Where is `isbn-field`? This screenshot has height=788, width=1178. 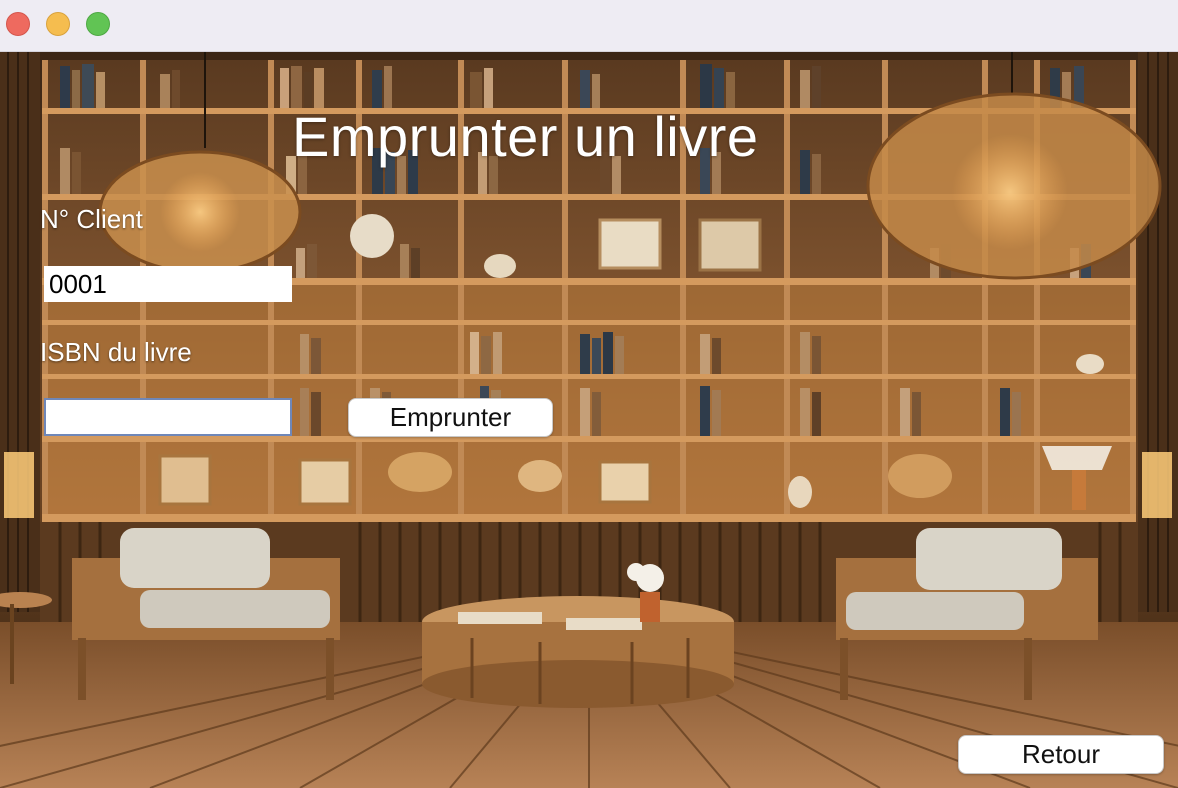 isbn-field is located at coordinates (168, 417).